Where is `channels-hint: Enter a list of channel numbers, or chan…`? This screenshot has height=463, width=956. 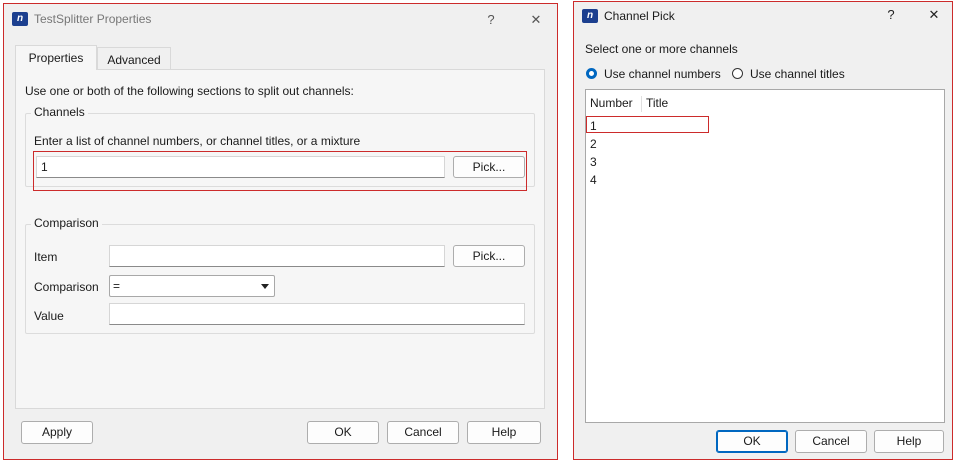 channels-hint: Enter a list of channel numbers, or chan… is located at coordinates (197, 141).